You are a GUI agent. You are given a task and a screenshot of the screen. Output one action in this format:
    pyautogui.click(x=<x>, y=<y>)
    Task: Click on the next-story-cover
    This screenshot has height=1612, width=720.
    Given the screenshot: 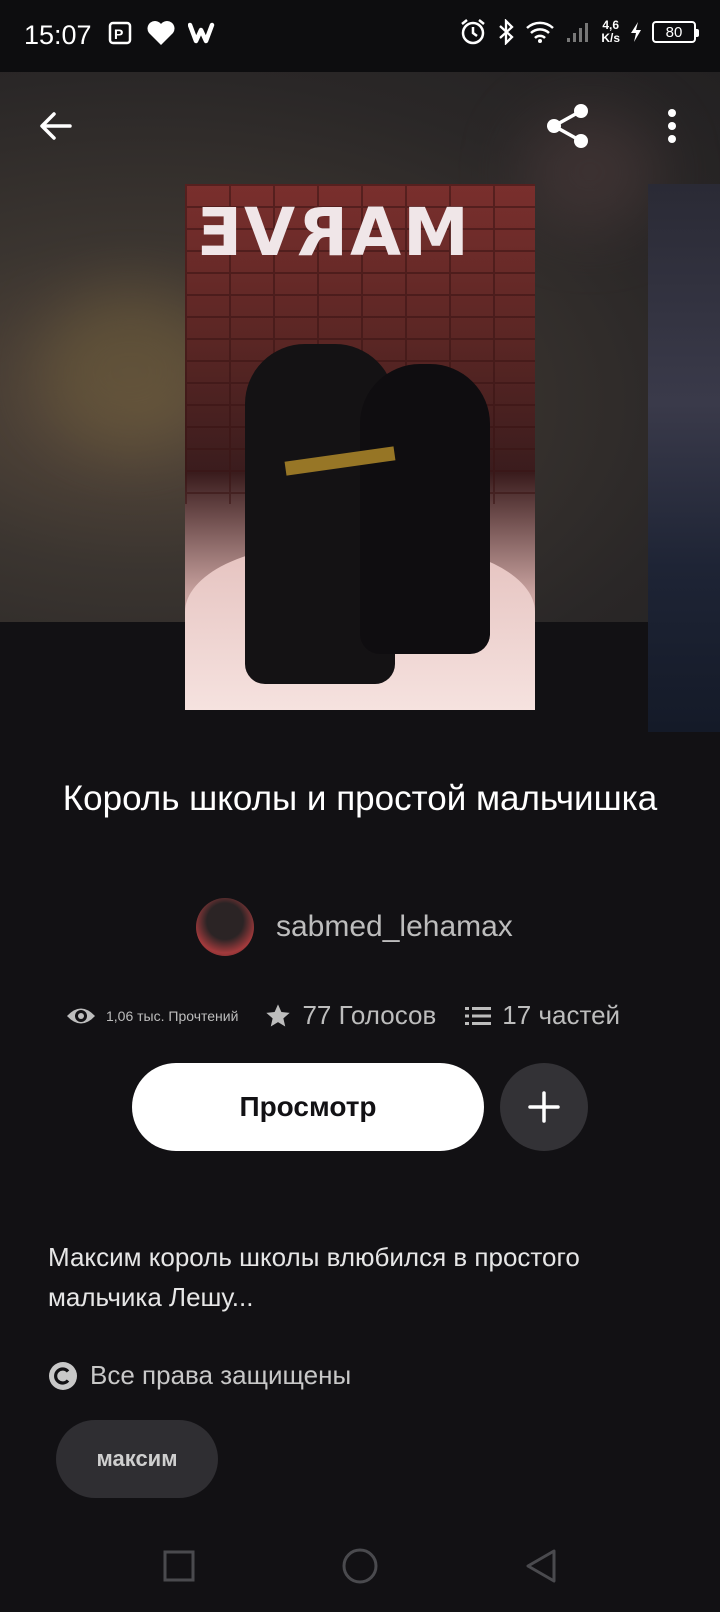 What is the action you would take?
    pyautogui.click(x=684, y=458)
    